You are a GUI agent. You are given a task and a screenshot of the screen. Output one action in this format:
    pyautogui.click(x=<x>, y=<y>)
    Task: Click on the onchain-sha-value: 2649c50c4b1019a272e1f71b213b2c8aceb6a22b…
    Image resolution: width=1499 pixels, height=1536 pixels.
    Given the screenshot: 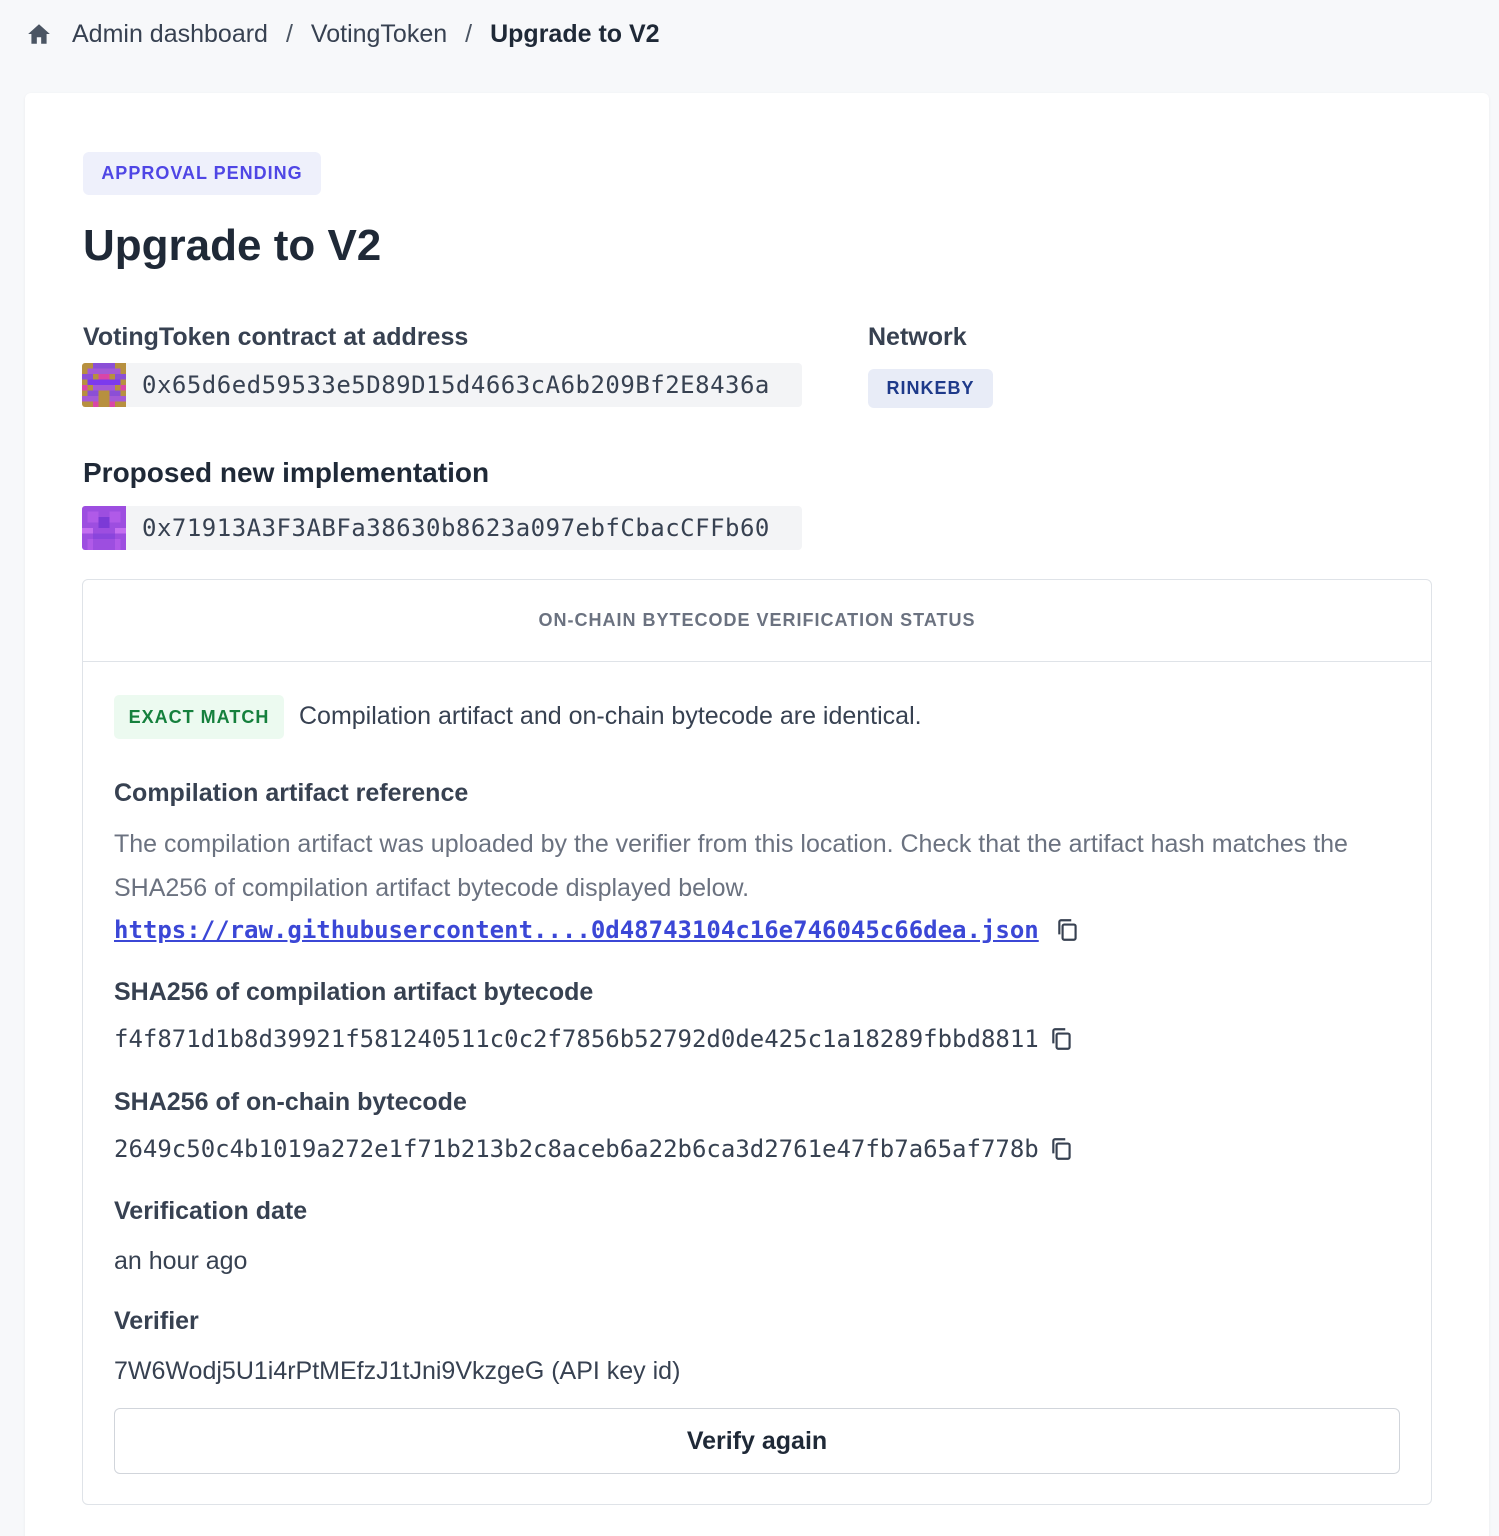 What is the action you would take?
    pyautogui.click(x=576, y=1149)
    